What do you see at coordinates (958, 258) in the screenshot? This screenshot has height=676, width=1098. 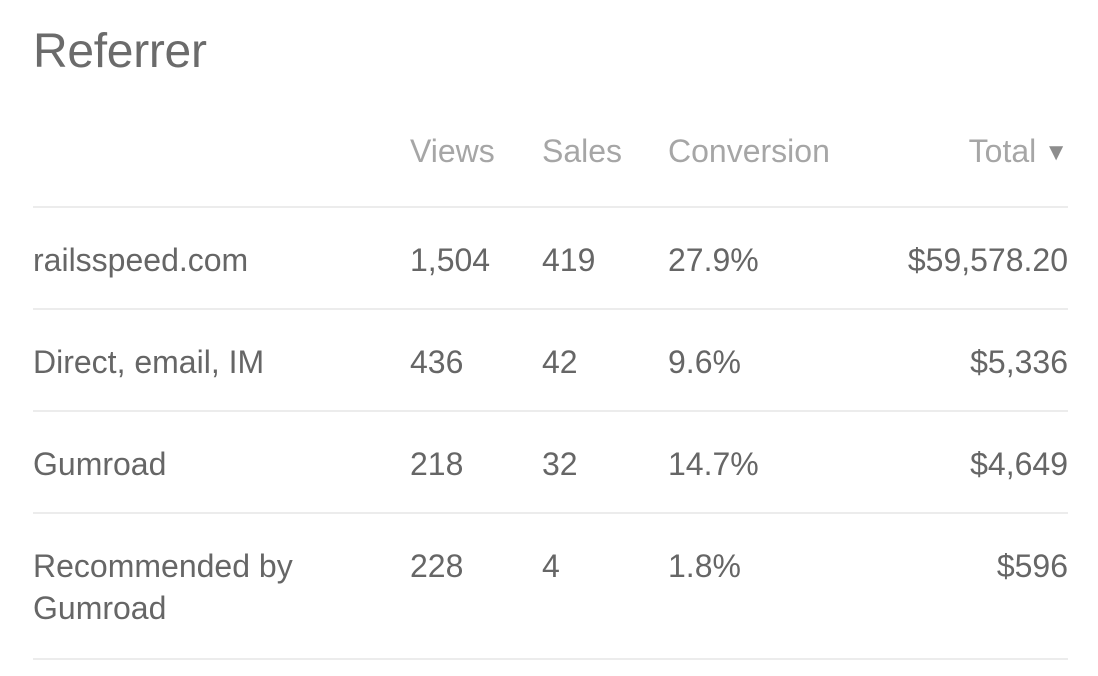 I see `cell-total: $59,578.20` at bounding box center [958, 258].